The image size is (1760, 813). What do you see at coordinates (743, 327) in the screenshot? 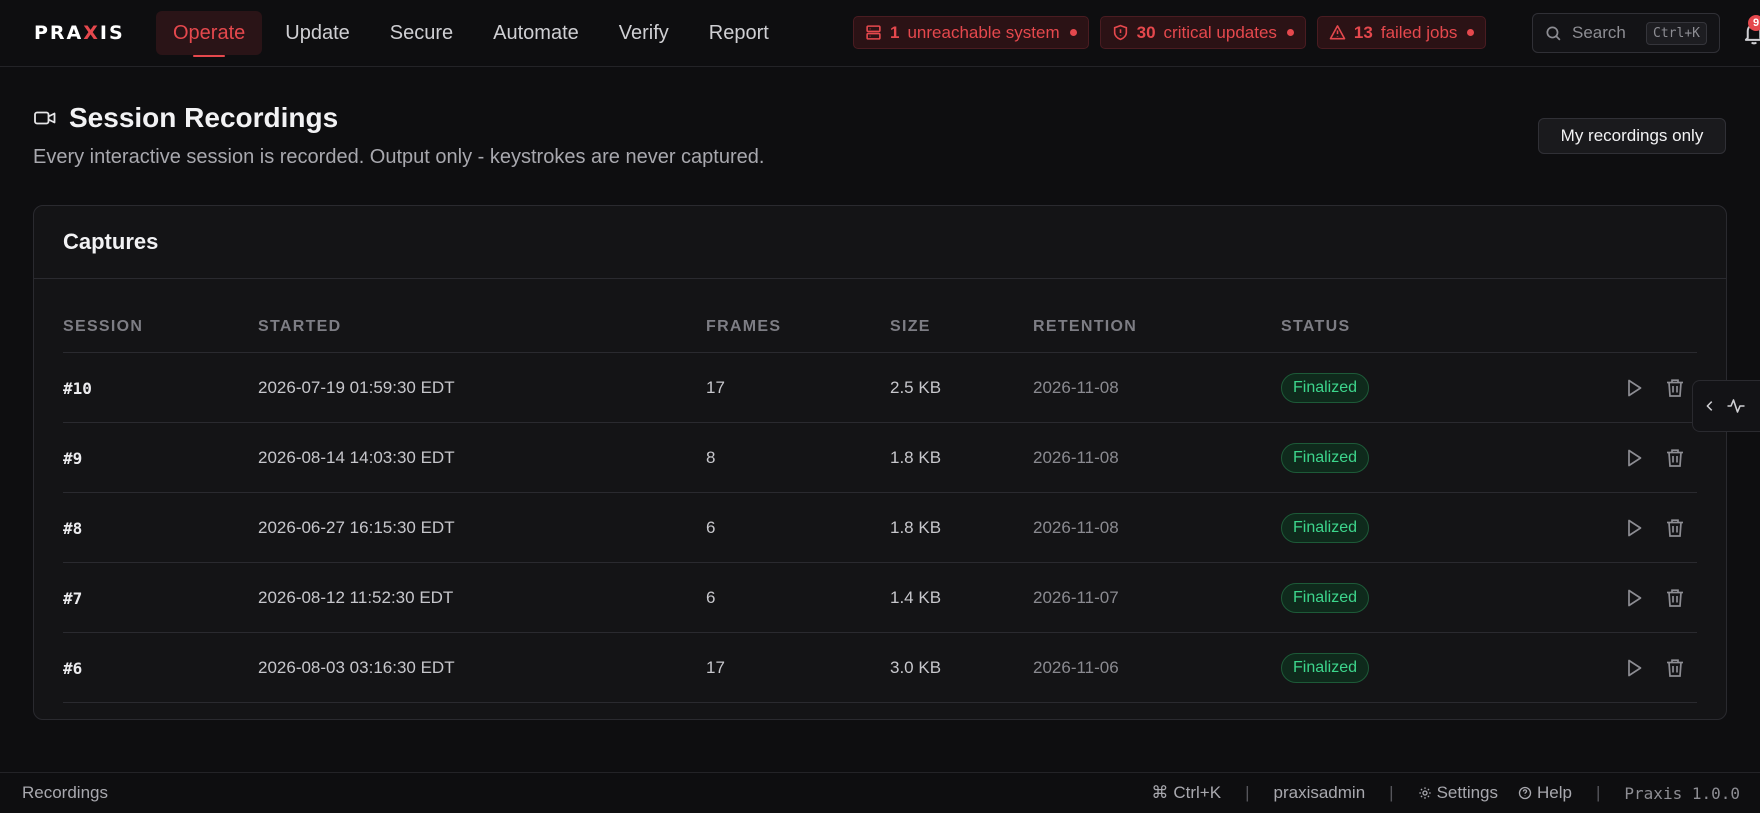
I see `column-header-frames: FRAMES` at bounding box center [743, 327].